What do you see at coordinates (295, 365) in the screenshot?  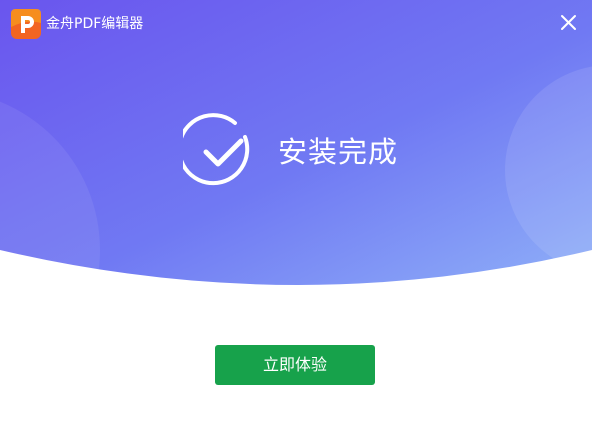 I see `try-now-button: 立即体验` at bounding box center [295, 365].